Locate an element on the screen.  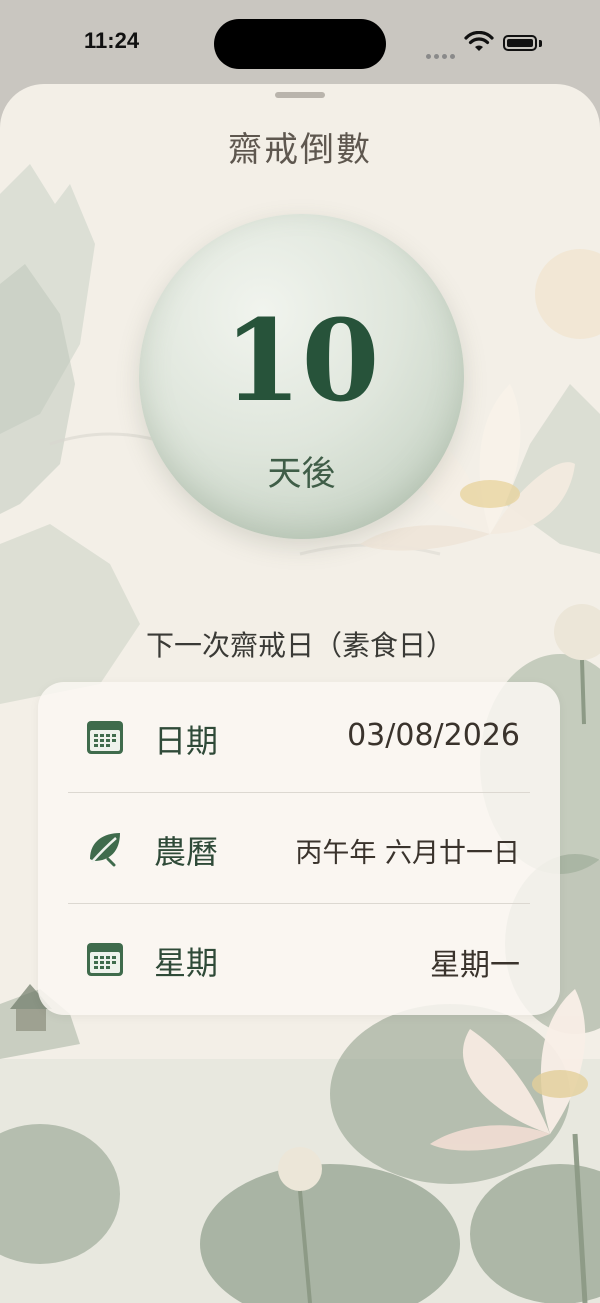
weekday-value: 星期一 is located at coordinates (475, 965).